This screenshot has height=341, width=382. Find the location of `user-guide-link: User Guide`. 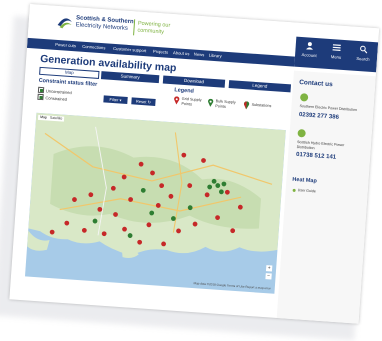

user-guide-link: User Guide is located at coordinates (307, 190).